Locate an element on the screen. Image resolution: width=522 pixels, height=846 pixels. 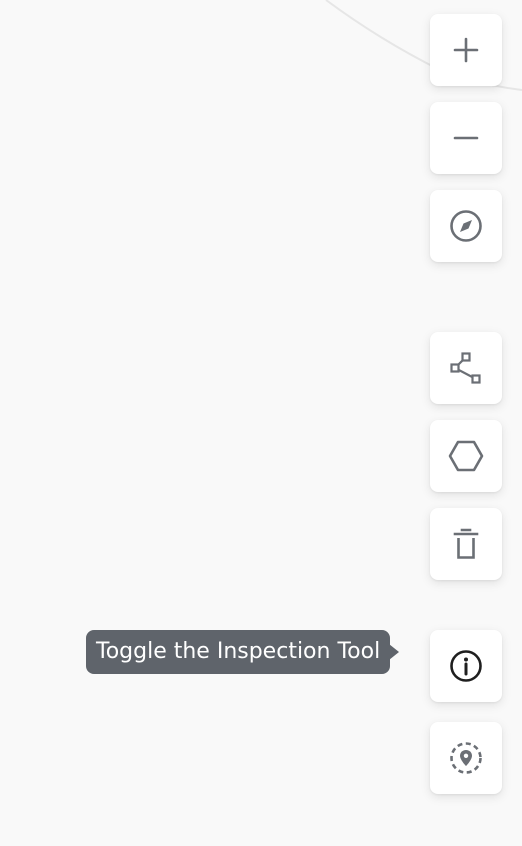
draw-line-button is located at coordinates (466, 368).